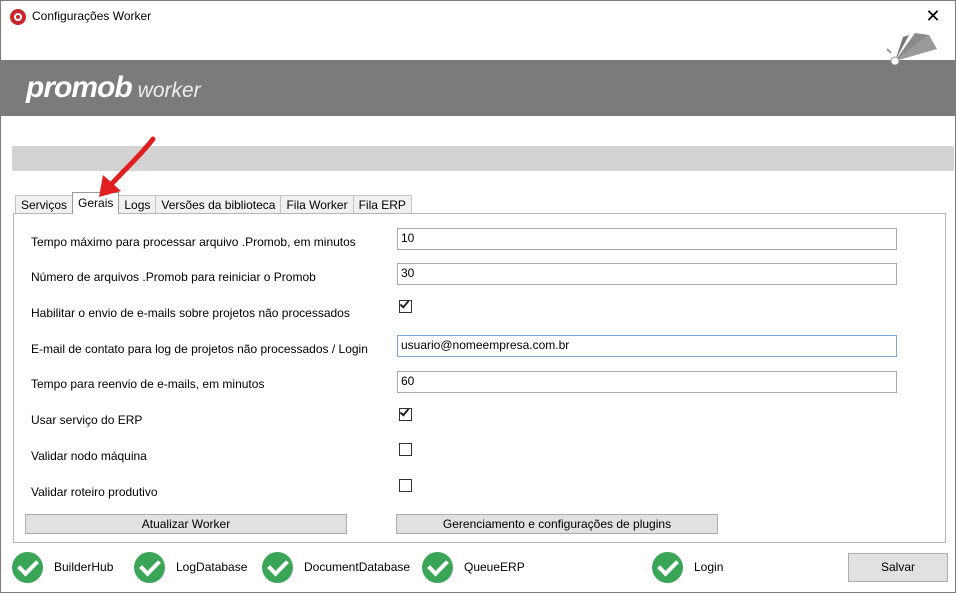 The height and width of the screenshot is (593, 956). I want to click on window-title: Configurações Worker, so click(92, 16).